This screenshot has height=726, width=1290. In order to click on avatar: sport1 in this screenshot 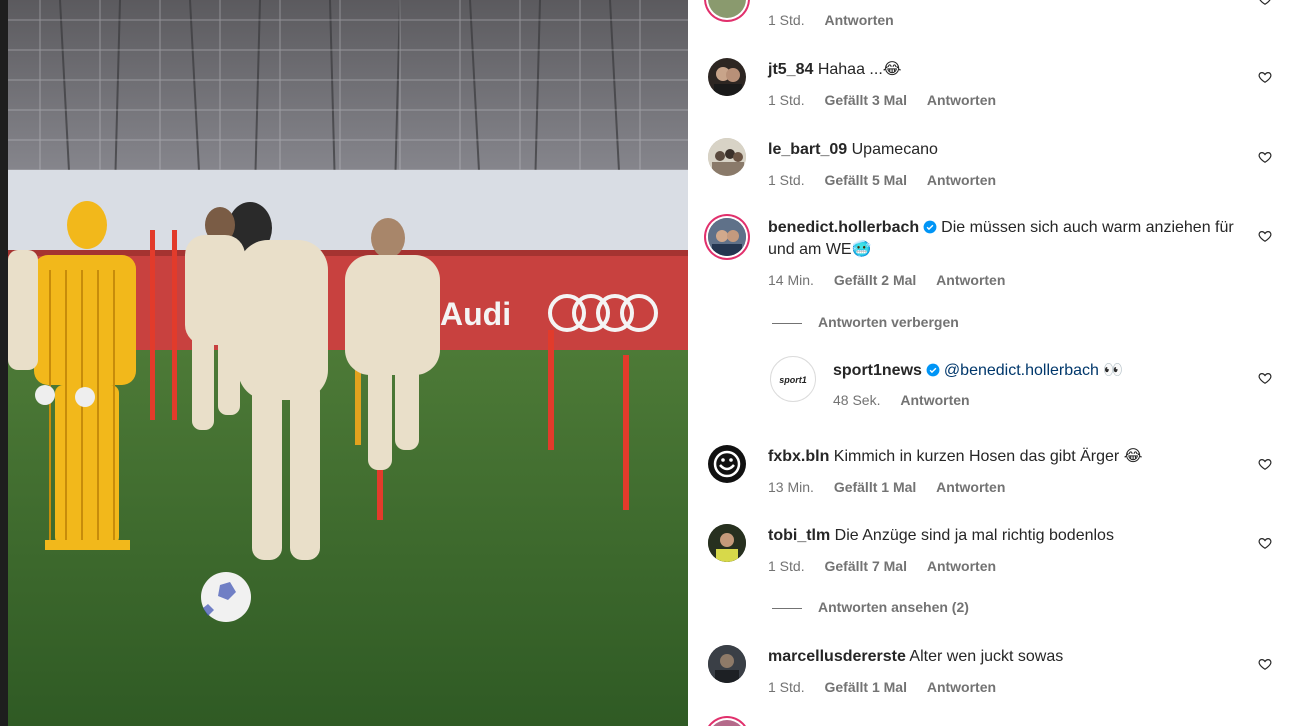, I will do `click(793, 379)`.